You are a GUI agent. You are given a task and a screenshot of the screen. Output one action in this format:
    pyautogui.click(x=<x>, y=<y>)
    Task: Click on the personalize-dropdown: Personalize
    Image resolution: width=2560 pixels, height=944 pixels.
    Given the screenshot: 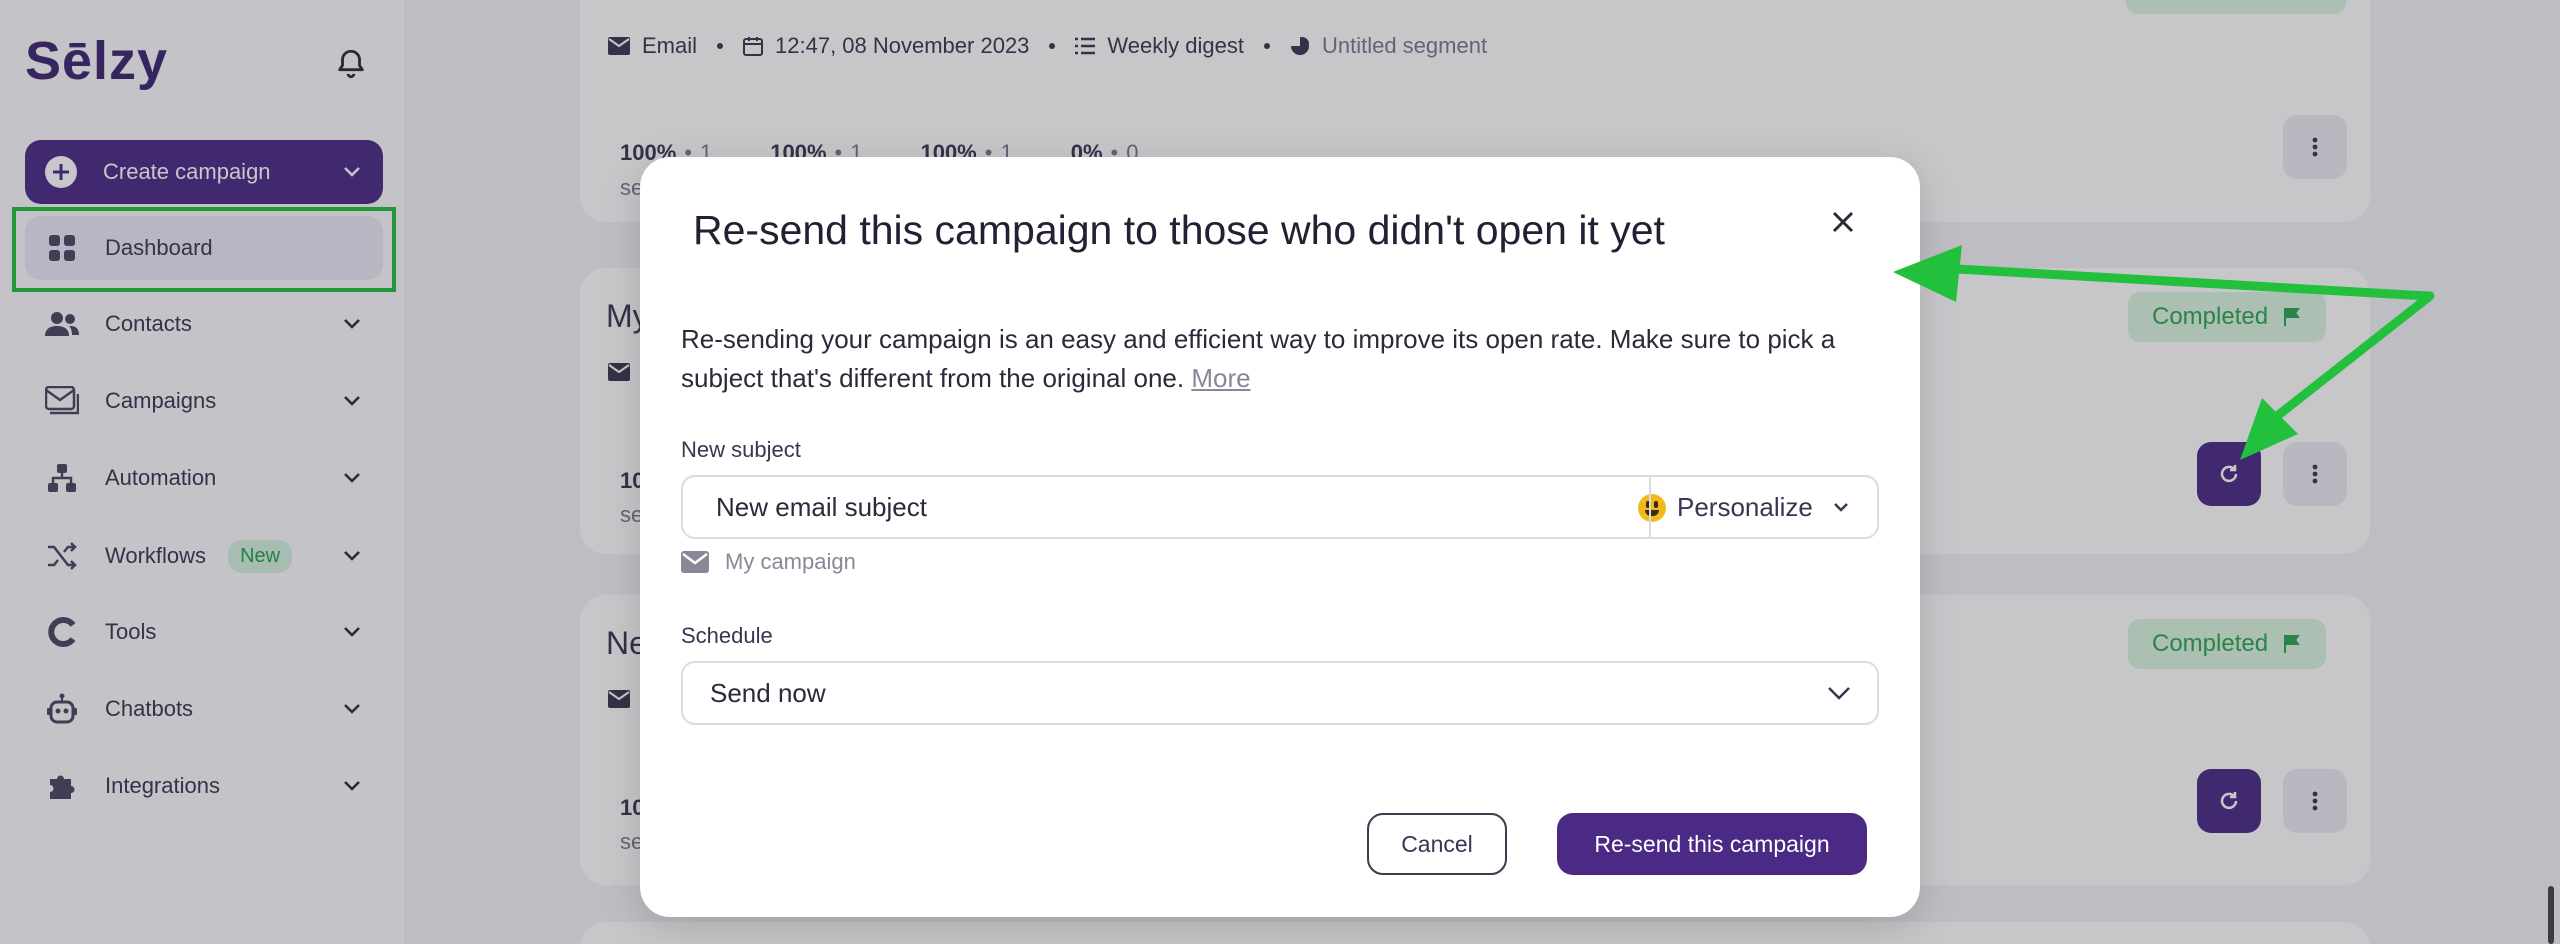 What is the action you would take?
    pyautogui.click(x=1764, y=507)
    